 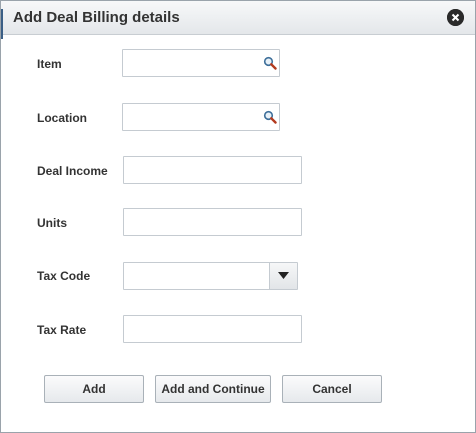 I want to click on item-input, so click(x=194, y=63).